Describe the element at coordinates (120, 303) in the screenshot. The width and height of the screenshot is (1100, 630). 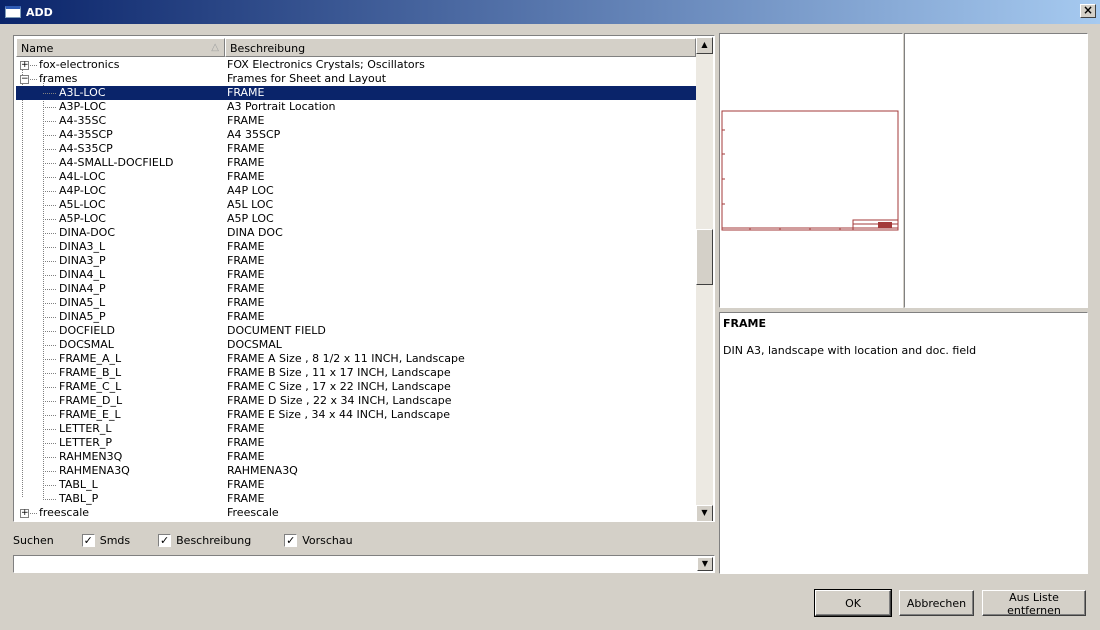
I see `tree-row-name: DINA5_L` at that location.